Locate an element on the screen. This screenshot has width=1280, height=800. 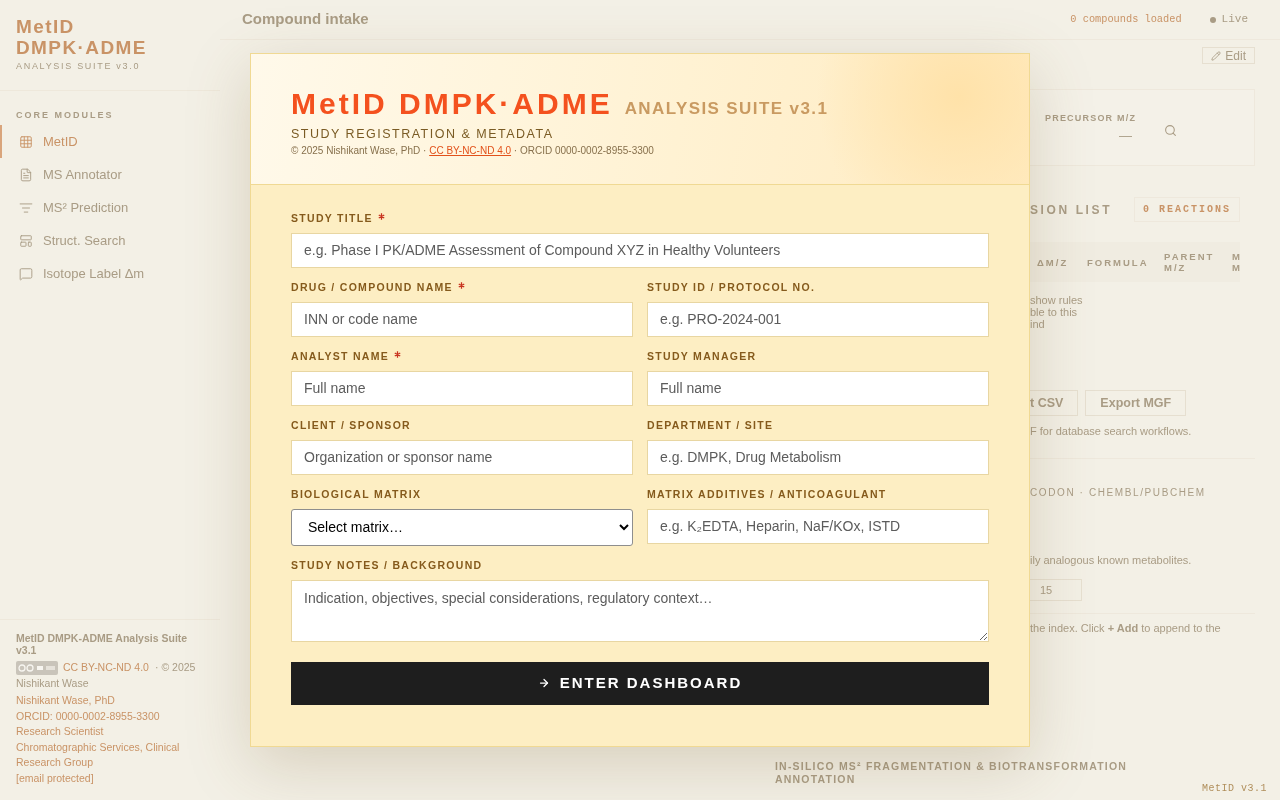
input-field: e.g. Phase I PK/ADME Assessment of Compound XYZ in Healthy Volunteers is located at coordinates (640, 250).